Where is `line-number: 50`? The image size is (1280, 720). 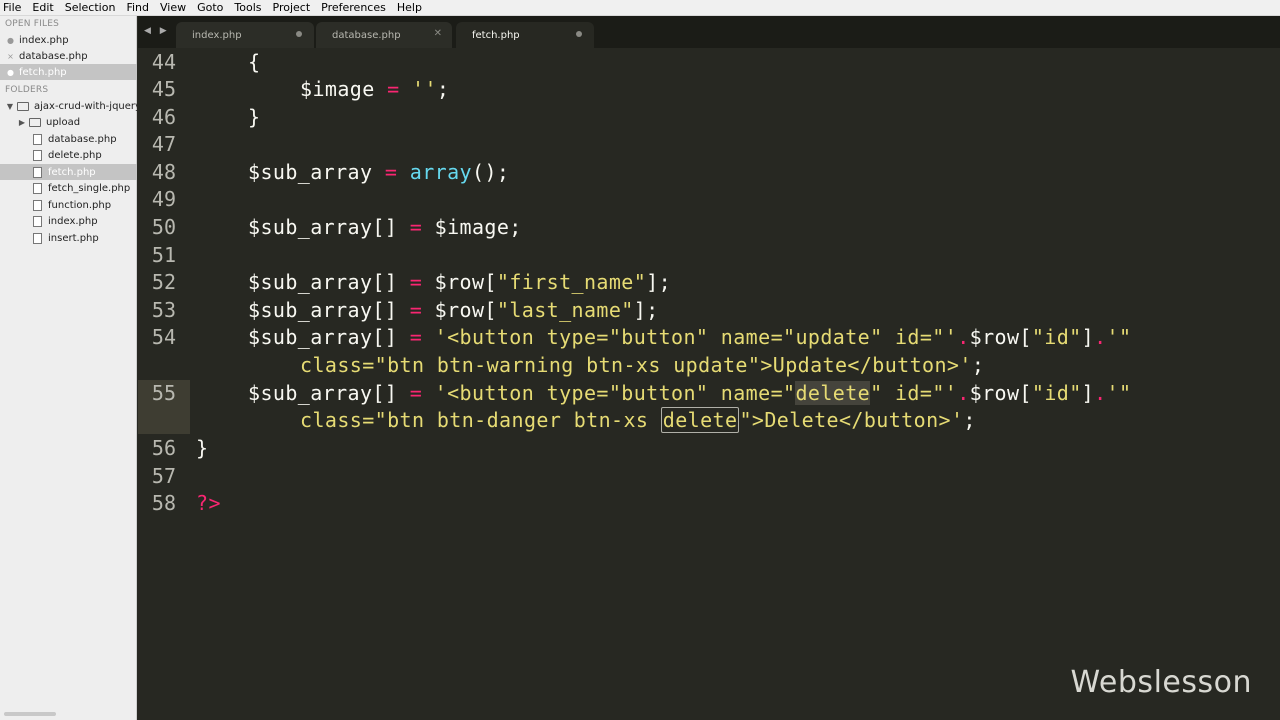
line-number: 50 is located at coordinates (163, 227).